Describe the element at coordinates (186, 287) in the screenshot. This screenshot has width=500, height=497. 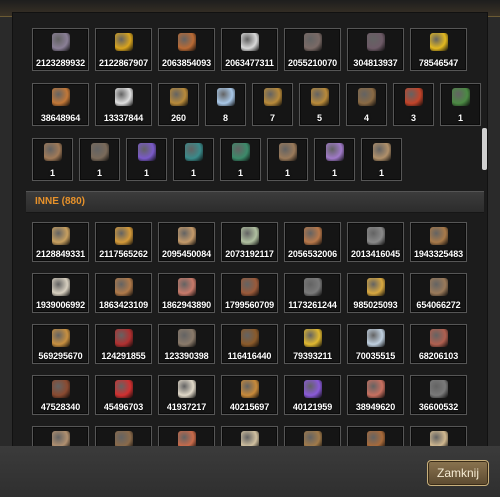
I see `meat-icon` at that location.